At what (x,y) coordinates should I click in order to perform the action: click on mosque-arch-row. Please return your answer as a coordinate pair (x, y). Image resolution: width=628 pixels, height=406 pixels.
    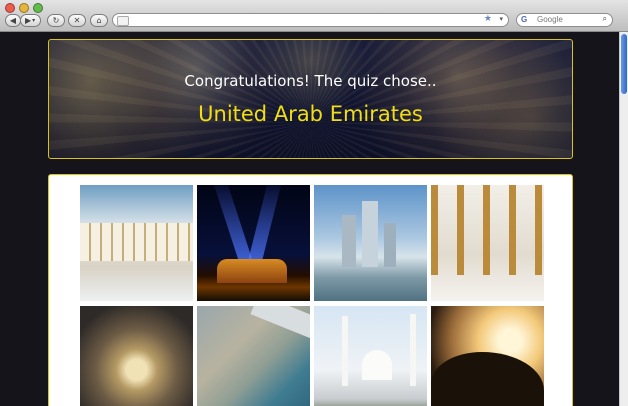
    Looking at the image, I should click on (136, 242).